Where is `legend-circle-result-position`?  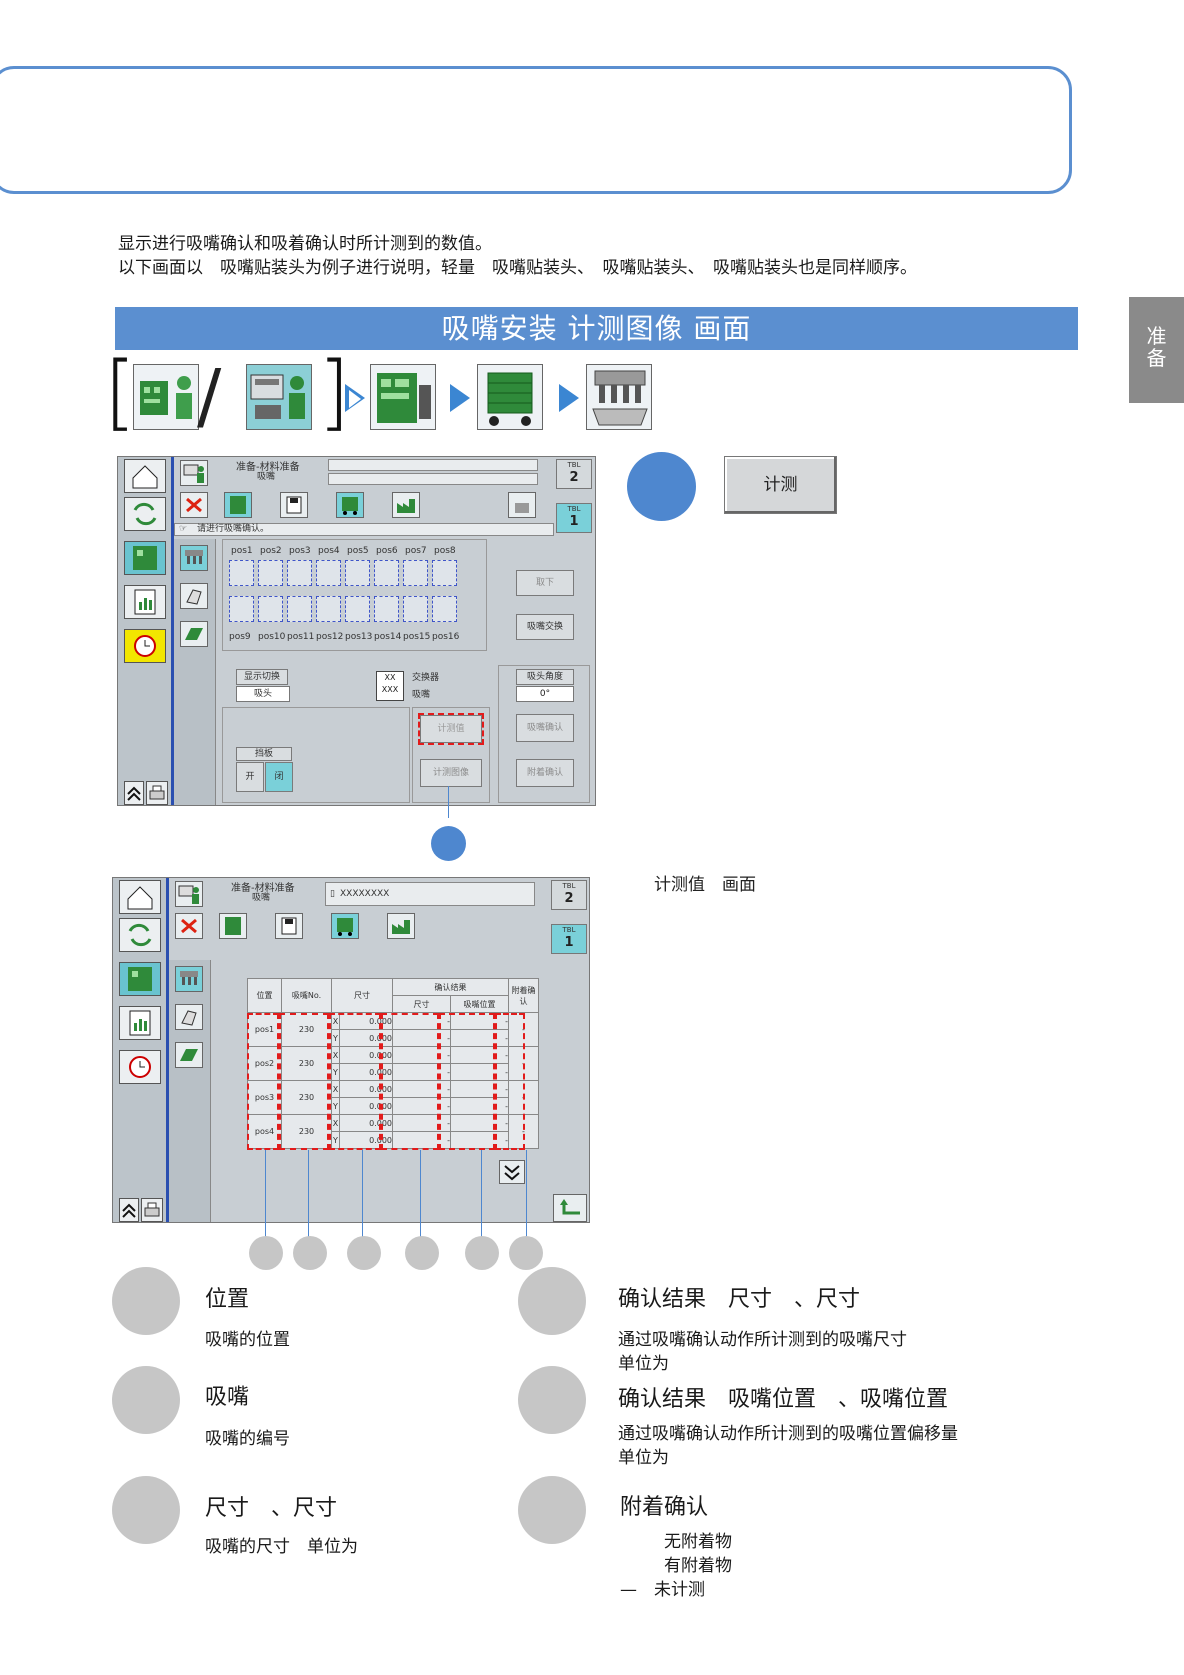
legend-circle-result-position is located at coordinates (552, 1400).